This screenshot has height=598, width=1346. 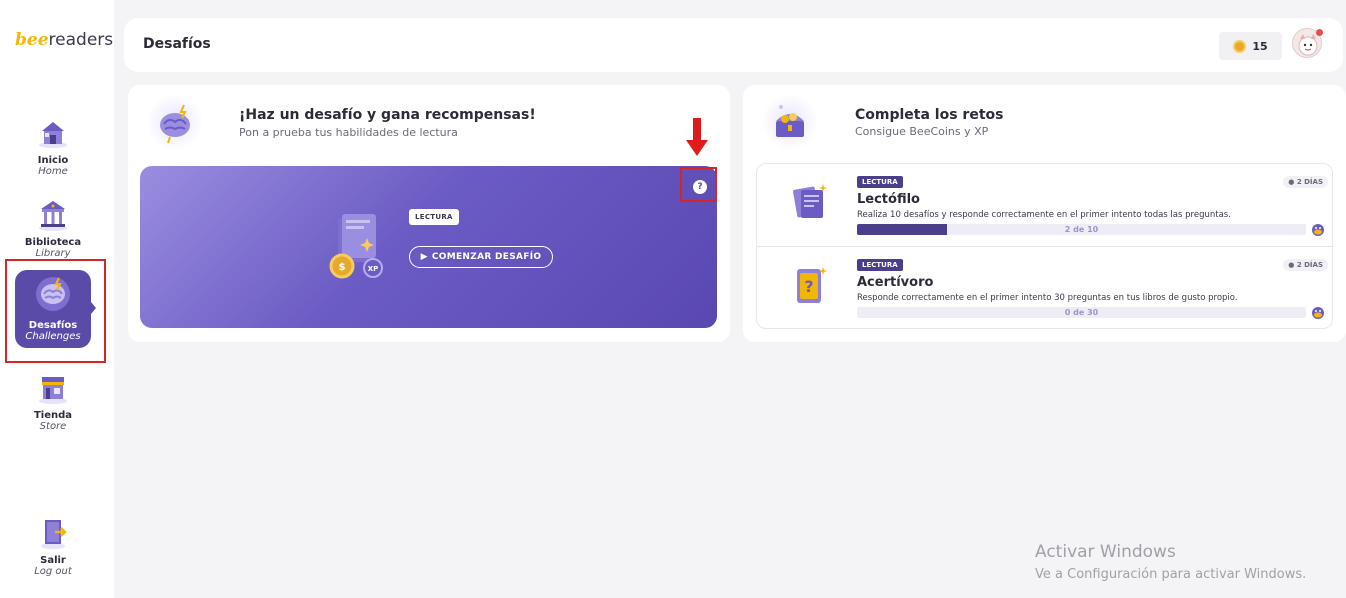 I want to click on watermark-title: Activar Windows, so click(x=1105, y=552).